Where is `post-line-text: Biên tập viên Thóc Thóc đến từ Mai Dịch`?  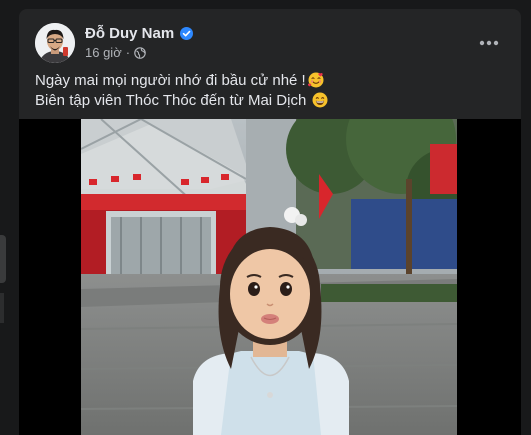 post-line-text: Biên tập viên Thóc Thóc đến từ Mai Dịch is located at coordinates (171, 100).